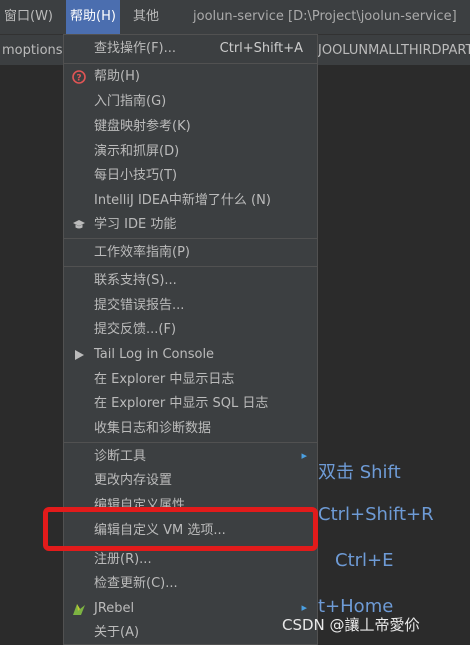 The image size is (470, 645). Describe the element at coordinates (190, 330) in the screenshot. I see `menu-item-submit-feedback: 提交反馈...(F)` at that location.